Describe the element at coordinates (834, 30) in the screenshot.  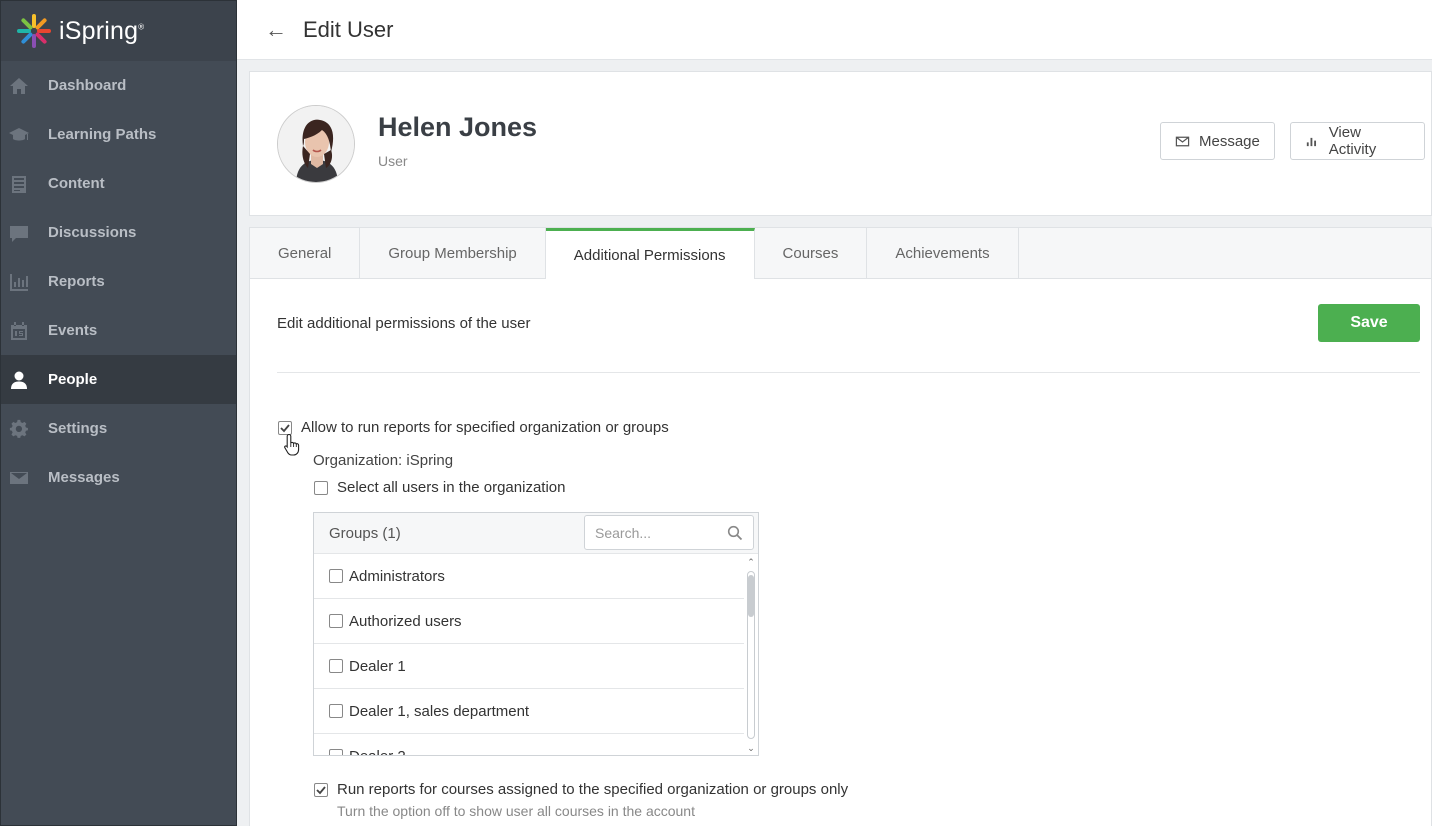
I see `page-header: ← Edit User` at that location.